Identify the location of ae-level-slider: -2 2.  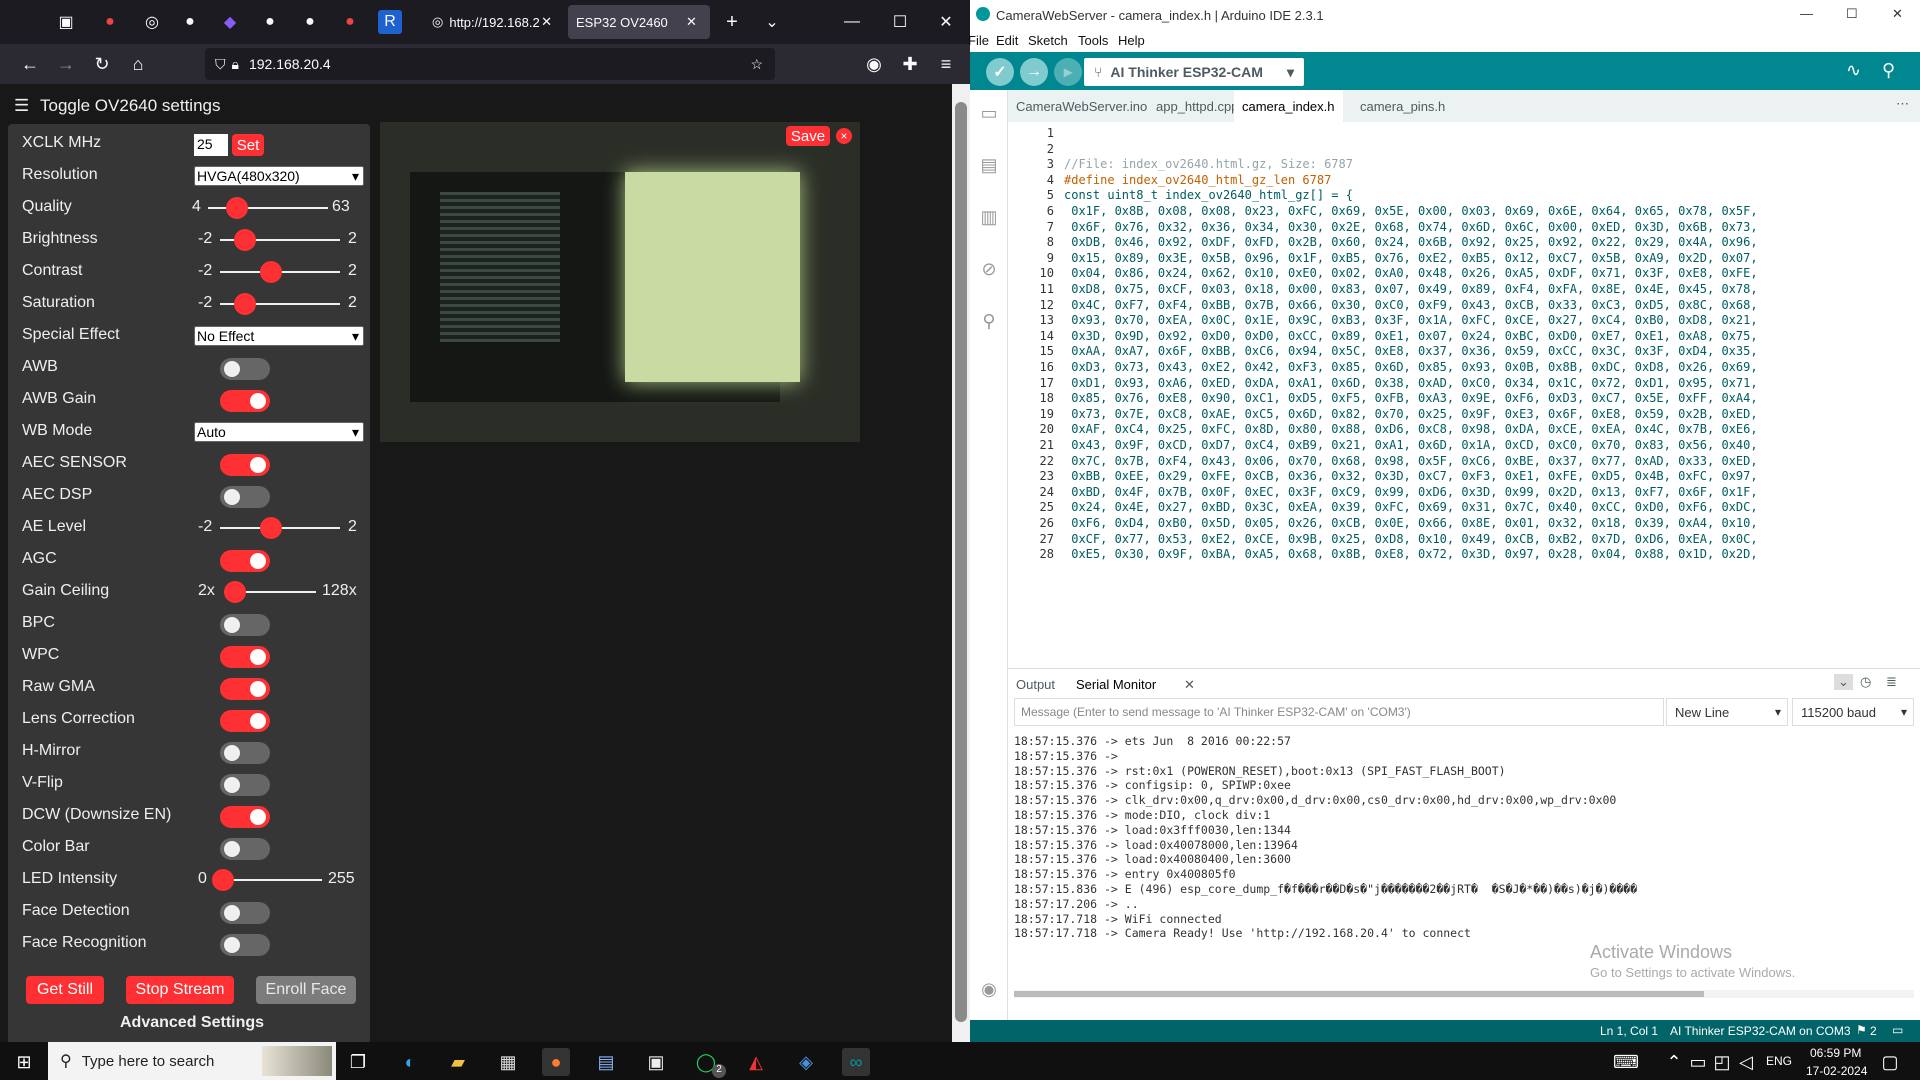
(280, 528).